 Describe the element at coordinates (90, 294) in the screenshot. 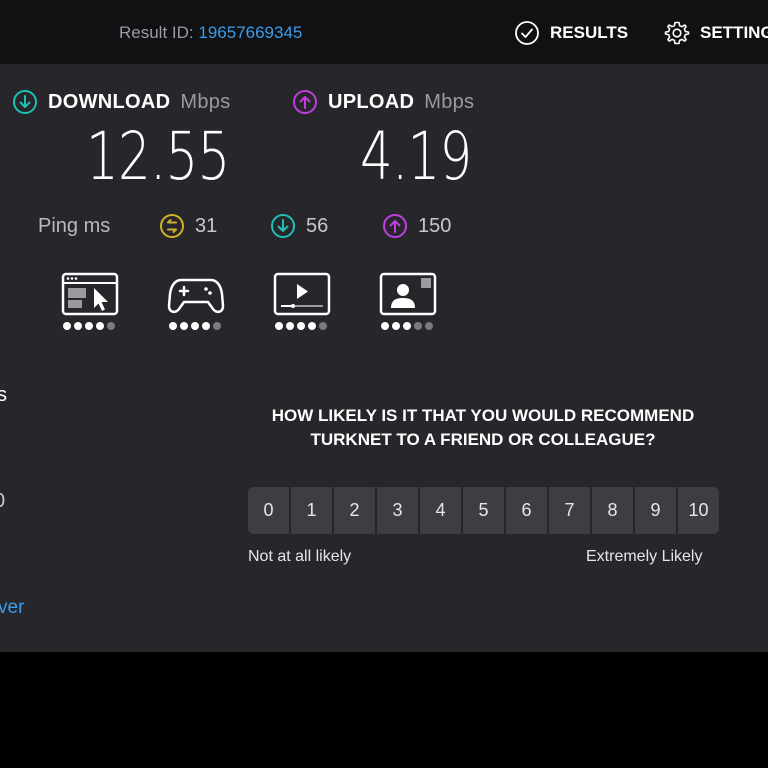

I see `web-browsing-icon` at that location.